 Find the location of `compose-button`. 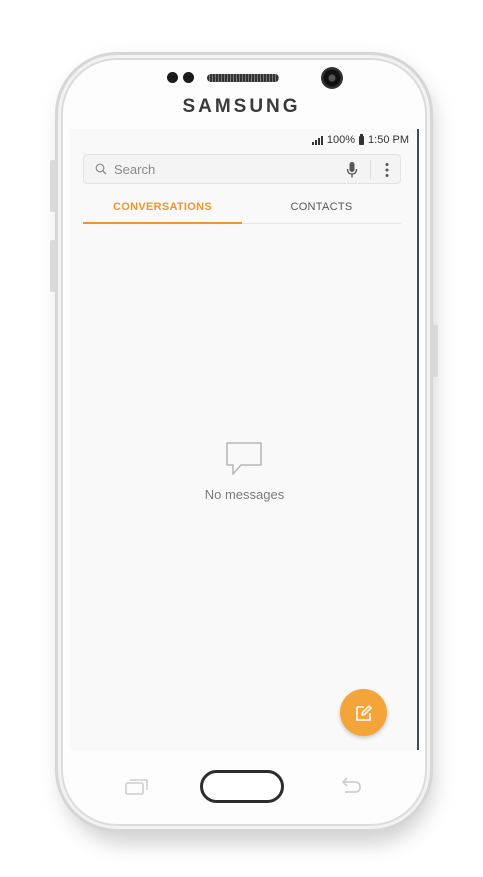

compose-button is located at coordinates (363, 712).